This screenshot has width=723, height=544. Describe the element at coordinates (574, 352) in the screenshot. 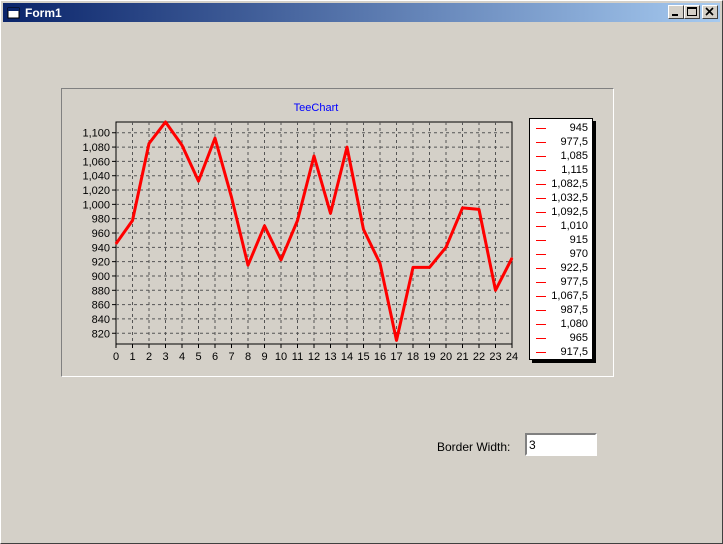

I see `legend-value: 917,5` at that location.